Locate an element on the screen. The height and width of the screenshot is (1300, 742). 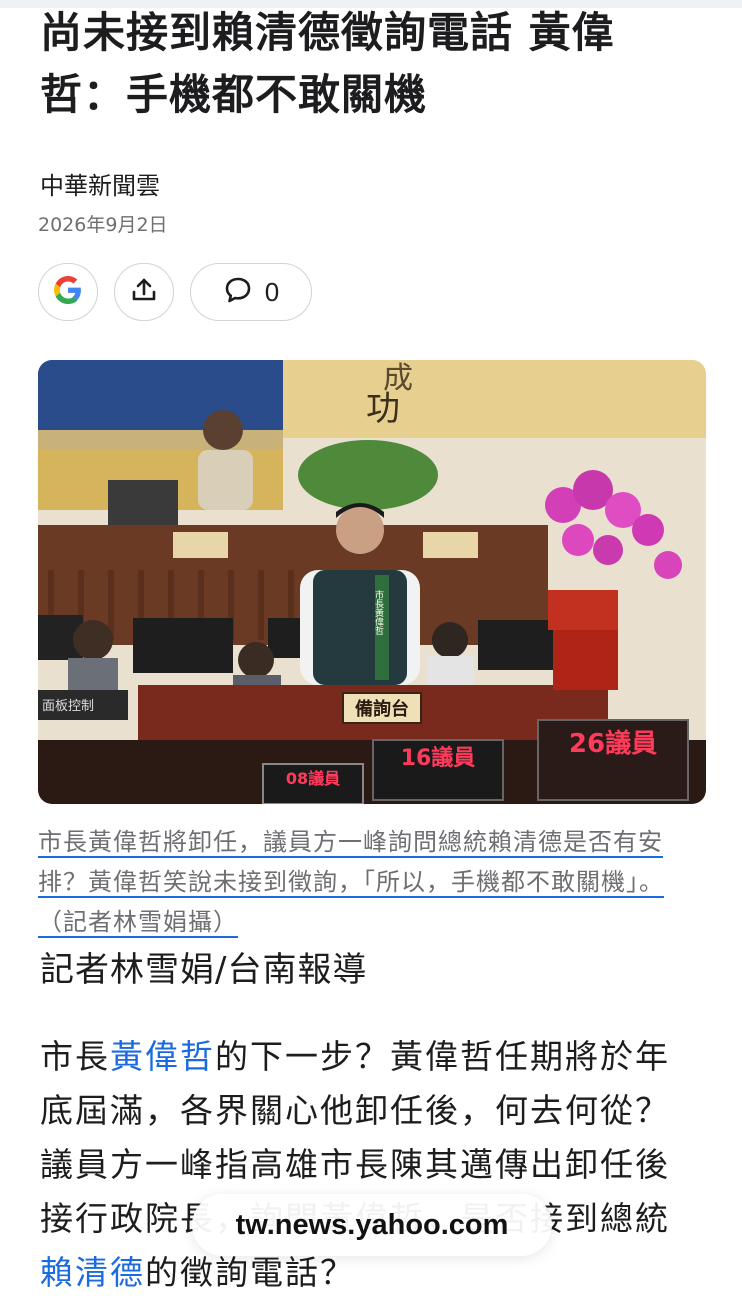
speaker-vest is located at coordinates (360, 627).